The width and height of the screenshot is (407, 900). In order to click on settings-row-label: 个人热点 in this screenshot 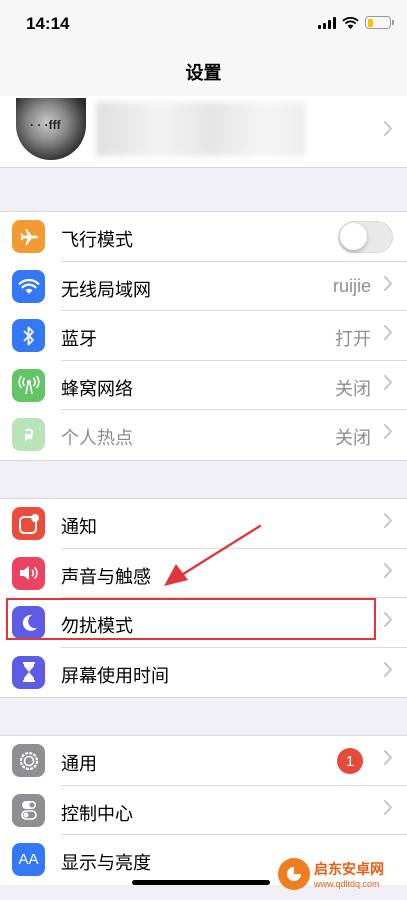, I will do `click(97, 438)`.